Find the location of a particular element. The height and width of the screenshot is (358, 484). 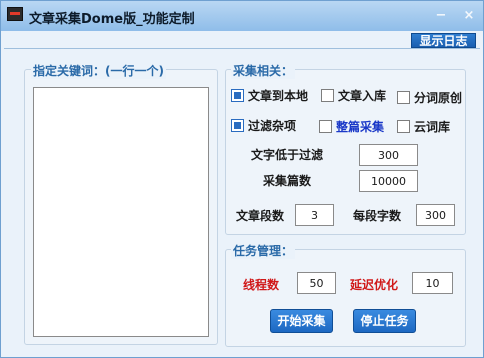

title-bar: 文章采集Dome版_功能定制 − × is located at coordinates (242, 16).